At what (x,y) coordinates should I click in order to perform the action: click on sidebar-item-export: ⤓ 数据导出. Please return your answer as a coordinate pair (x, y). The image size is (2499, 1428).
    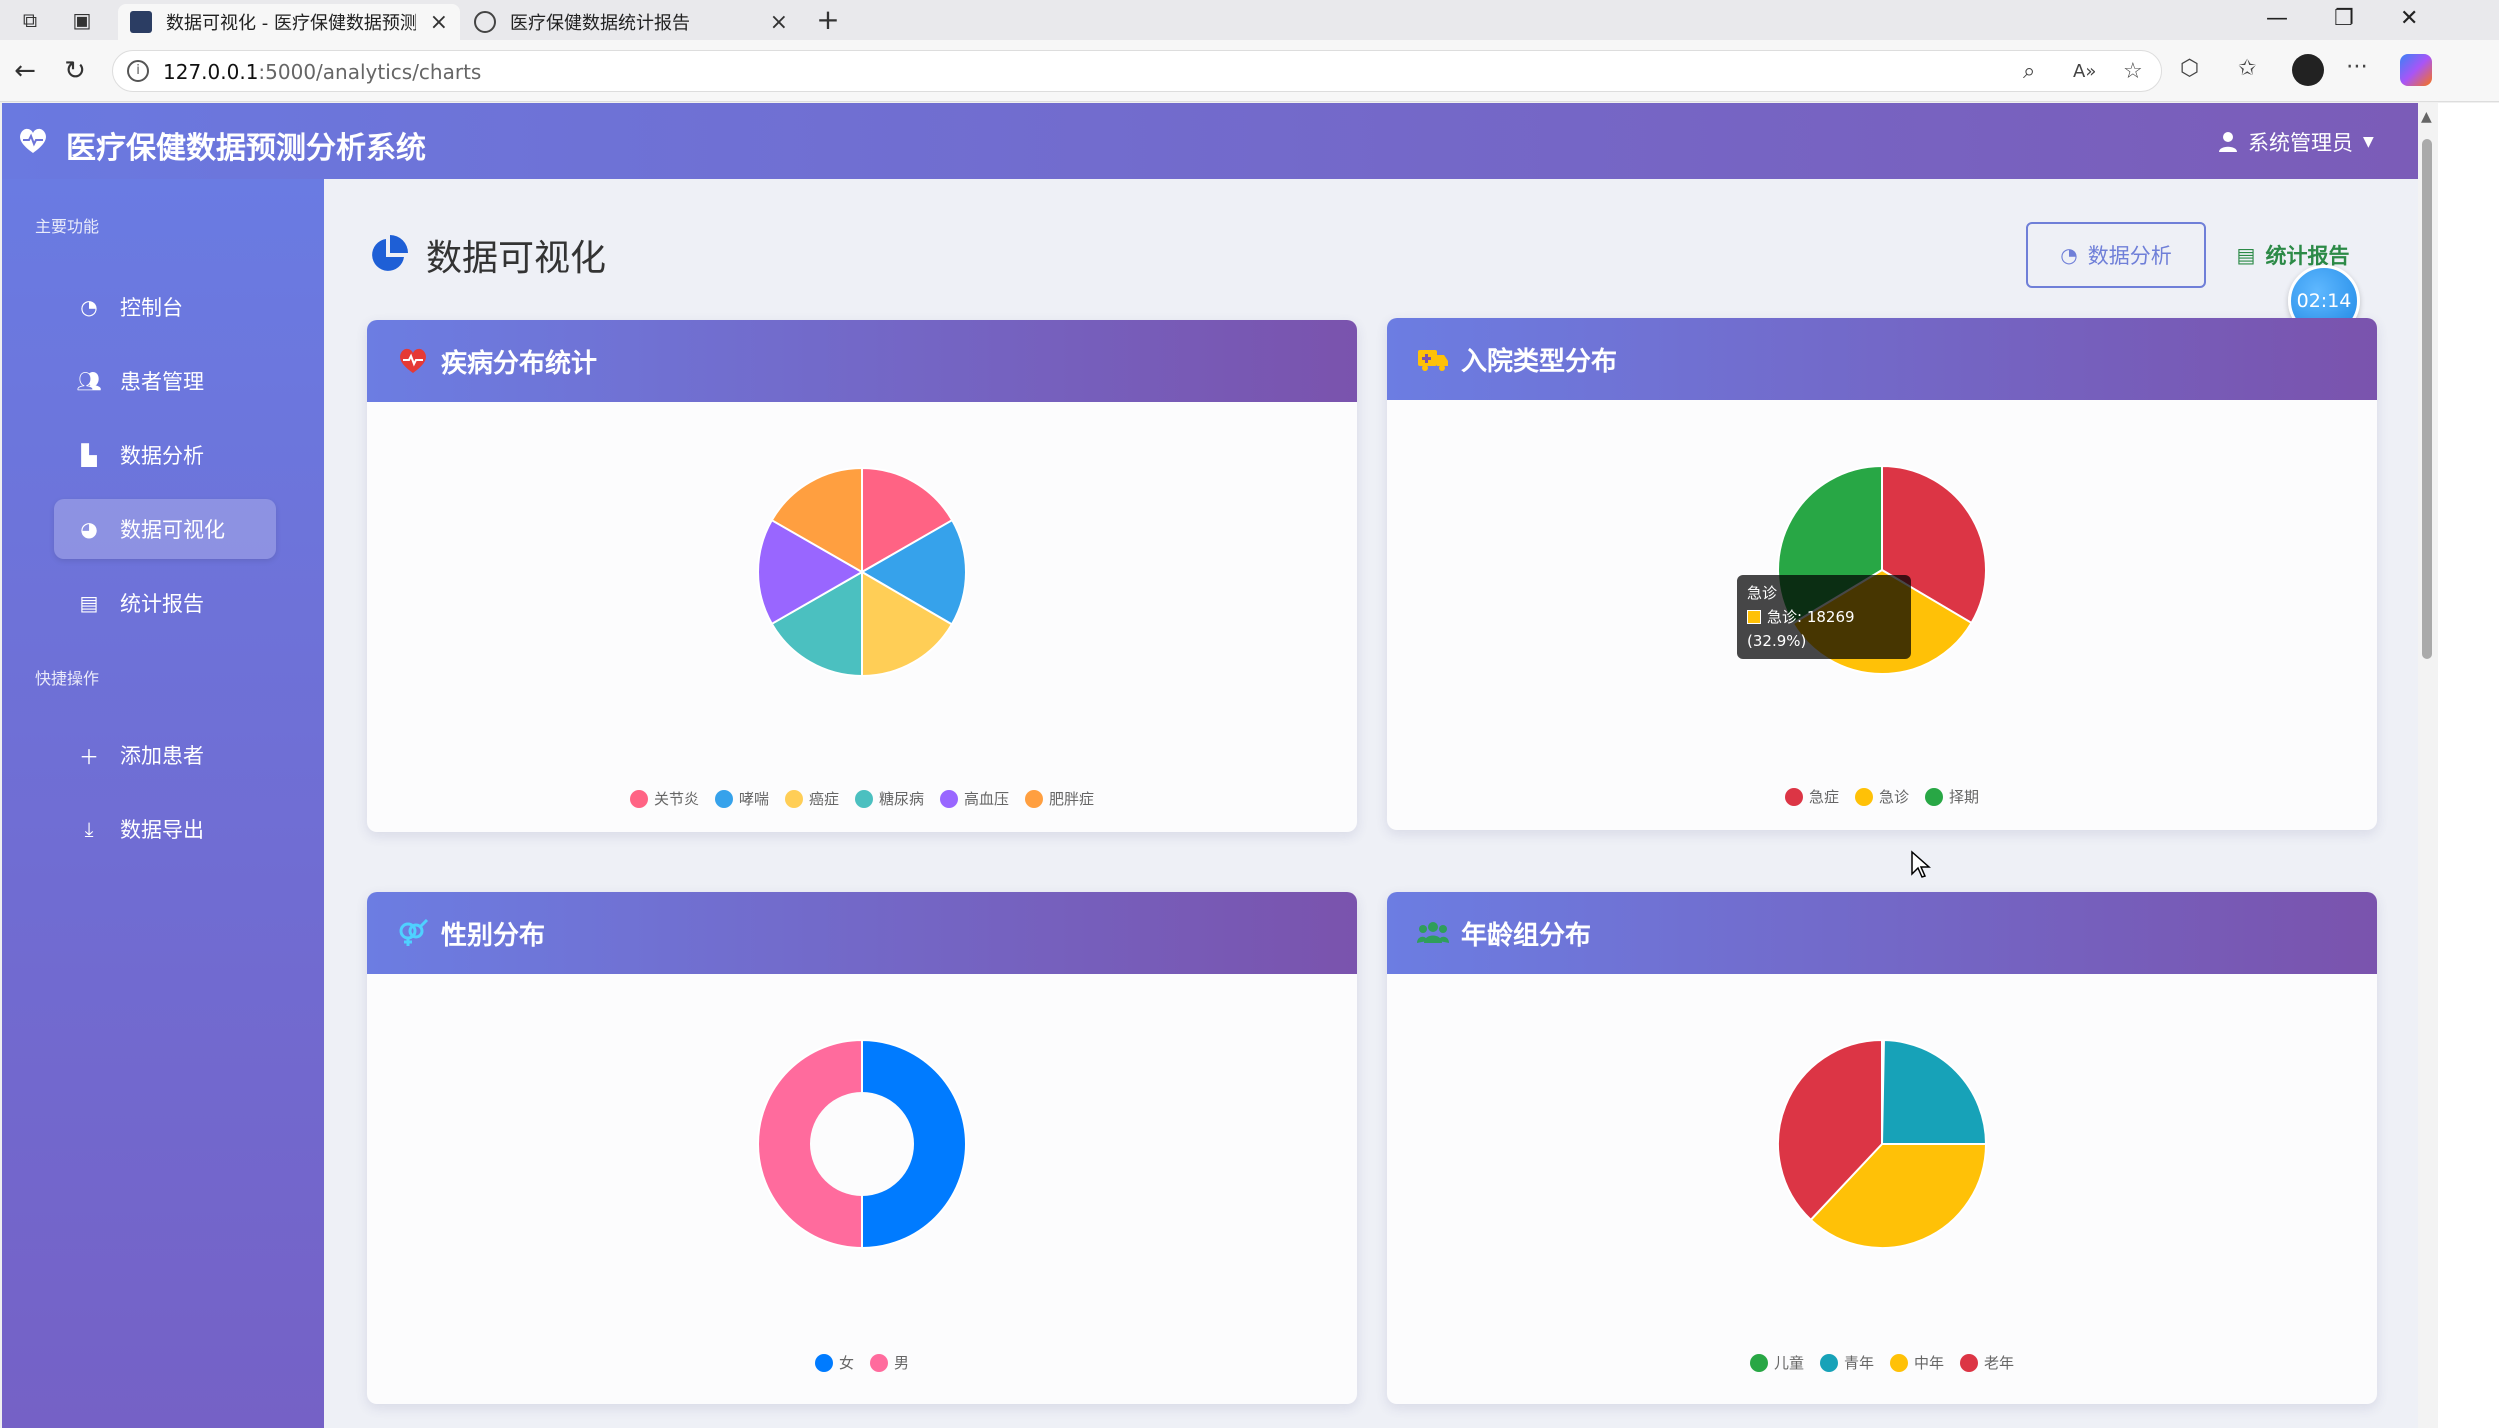
    Looking at the image, I should click on (165, 829).